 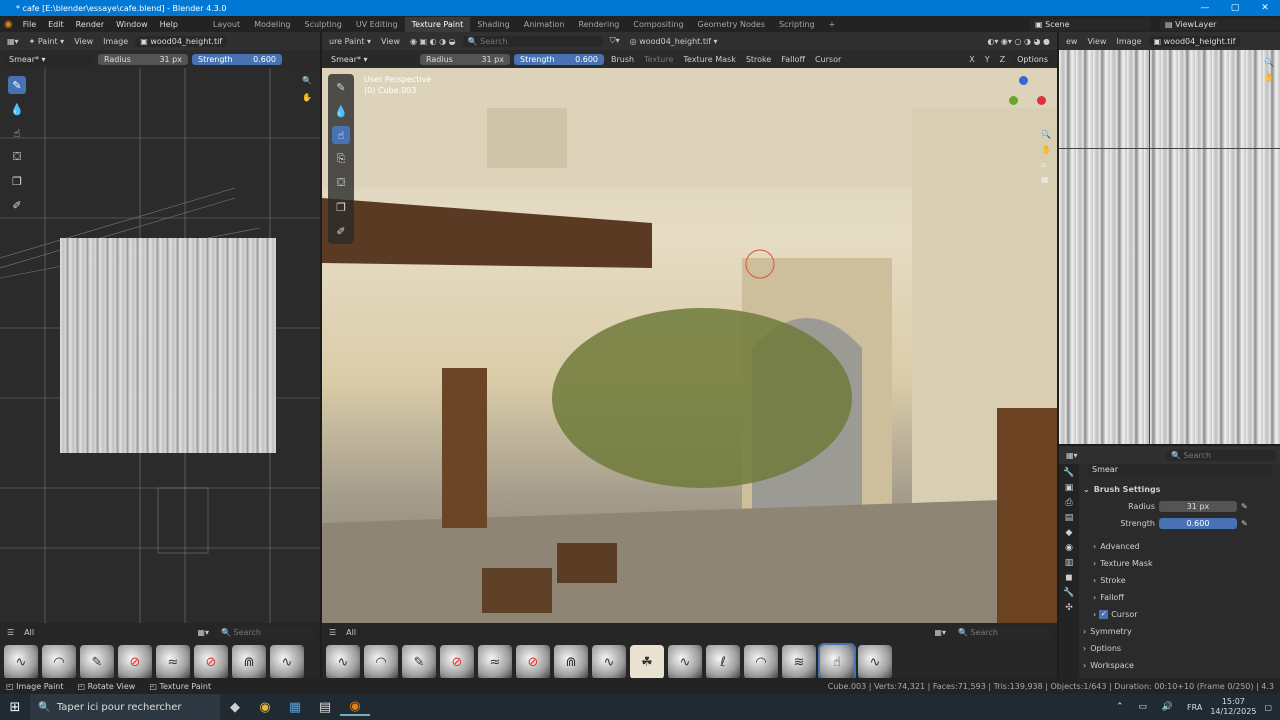 What do you see at coordinates (1046, 164) in the screenshot?
I see `camera-icon: ⌂` at bounding box center [1046, 164].